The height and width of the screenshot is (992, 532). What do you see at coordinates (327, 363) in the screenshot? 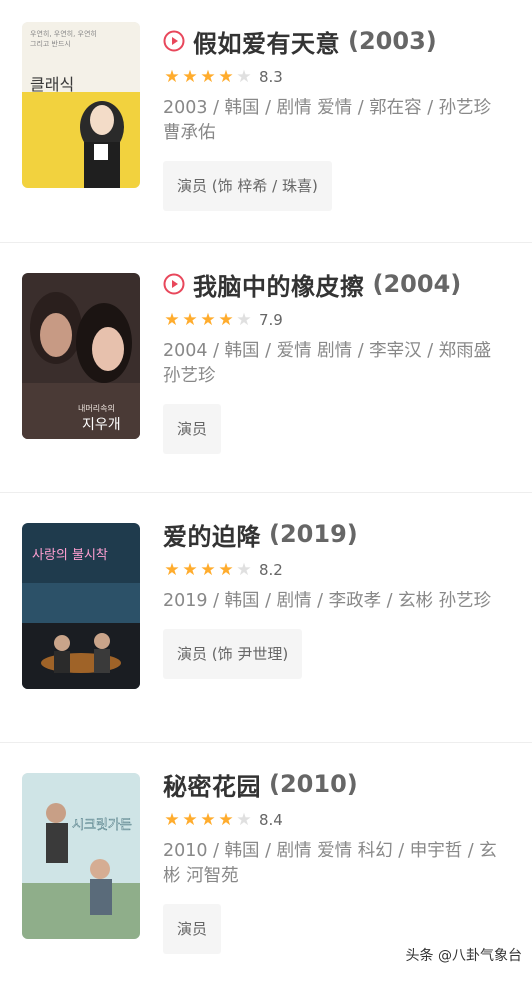
I see `movie-meta: 2004 / 韩国 / 爱情 剧情 / 李宰汉 / 郑雨盛 孙艺珍` at bounding box center [327, 363].